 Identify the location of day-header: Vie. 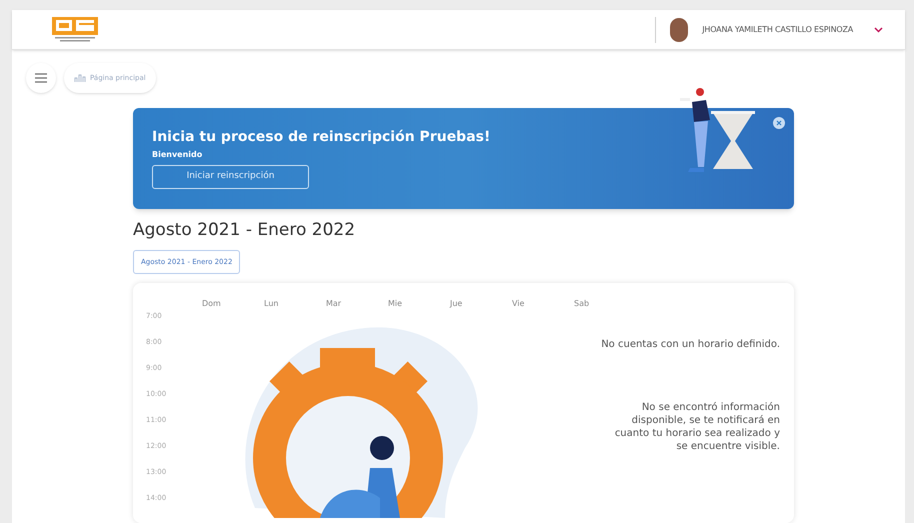
(519, 304).